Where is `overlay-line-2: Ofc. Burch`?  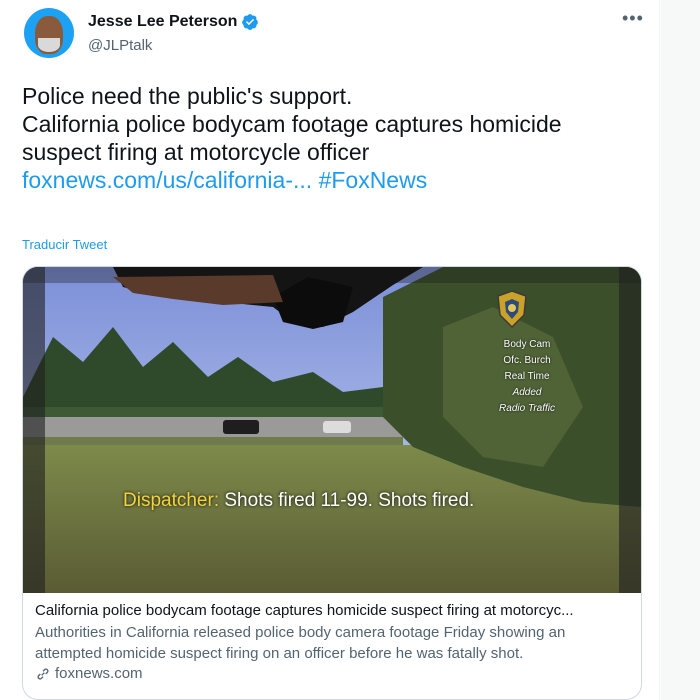
overlay-line-2: Ofc. Burch is located at coordinates (527, 360).